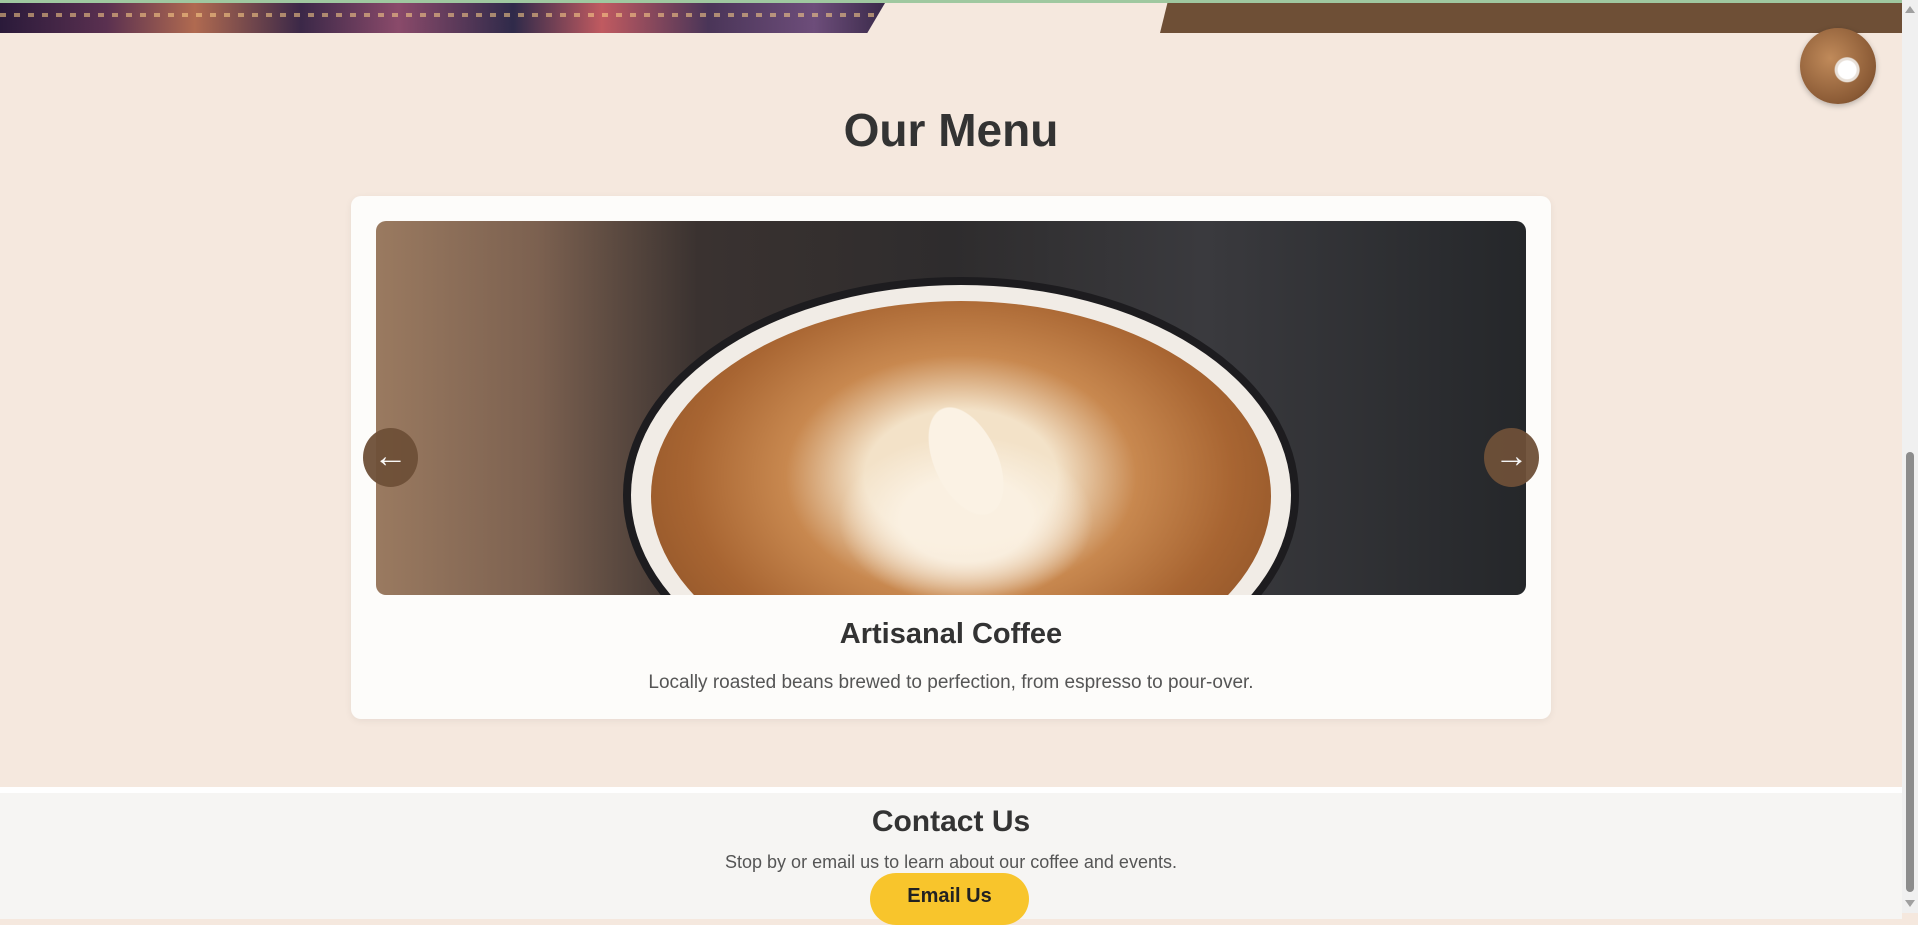 The width and height of the screenshot is (1918, 925). What do you see at coordinates (949, 899) in the screenshot?
I see `email-us-button: Email Us` at bounding box center [949, 899].